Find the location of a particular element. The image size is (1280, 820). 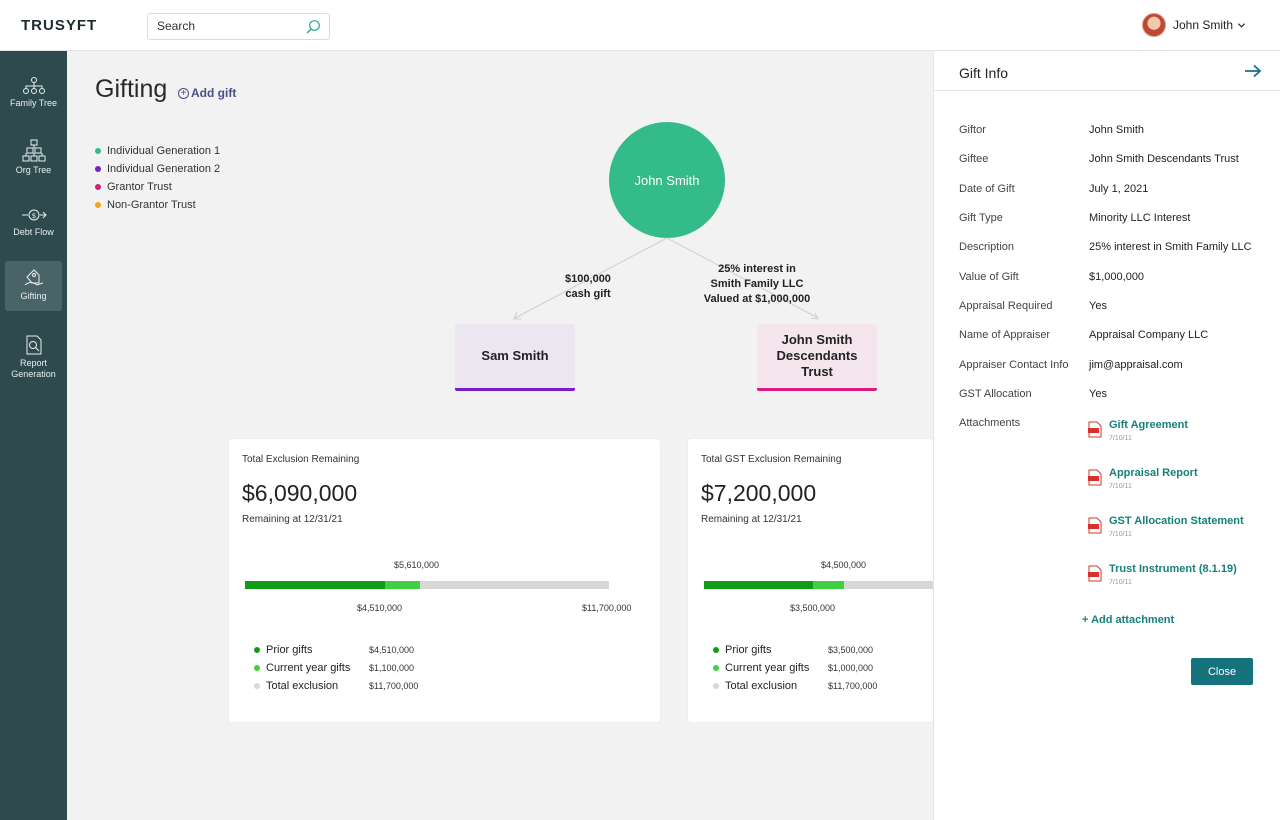

arrow-right-icon is located at coordinates (1253, 71).